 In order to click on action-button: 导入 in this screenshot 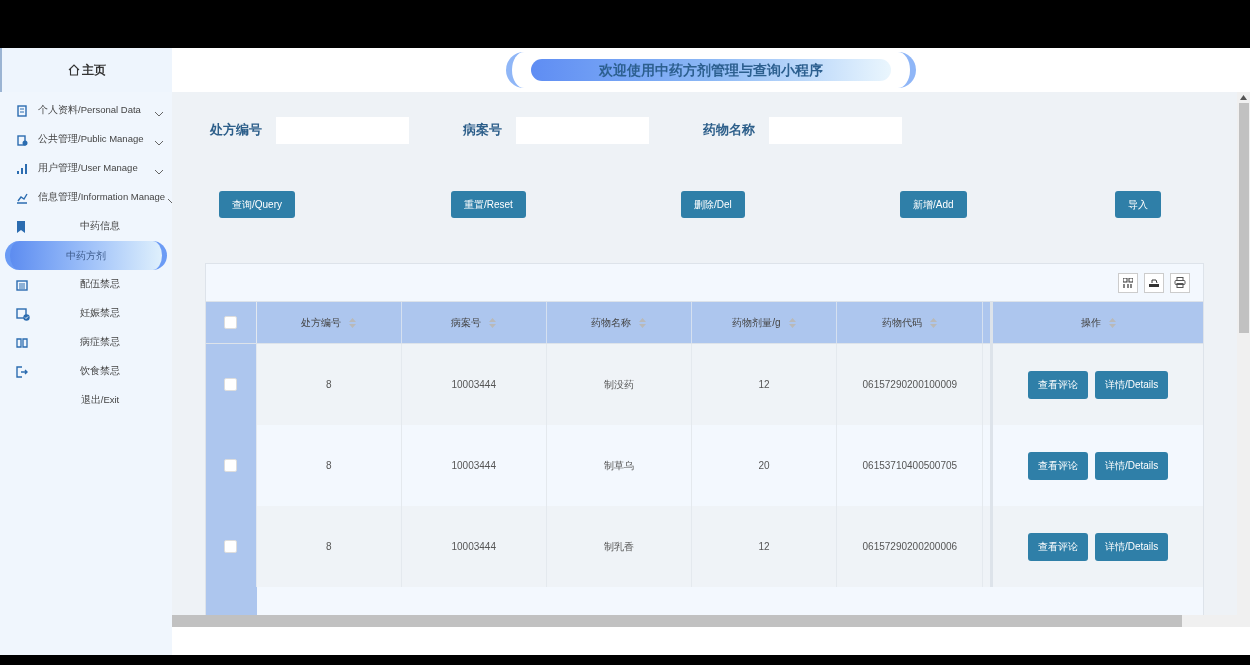, I will do `click(1138, 204)`.